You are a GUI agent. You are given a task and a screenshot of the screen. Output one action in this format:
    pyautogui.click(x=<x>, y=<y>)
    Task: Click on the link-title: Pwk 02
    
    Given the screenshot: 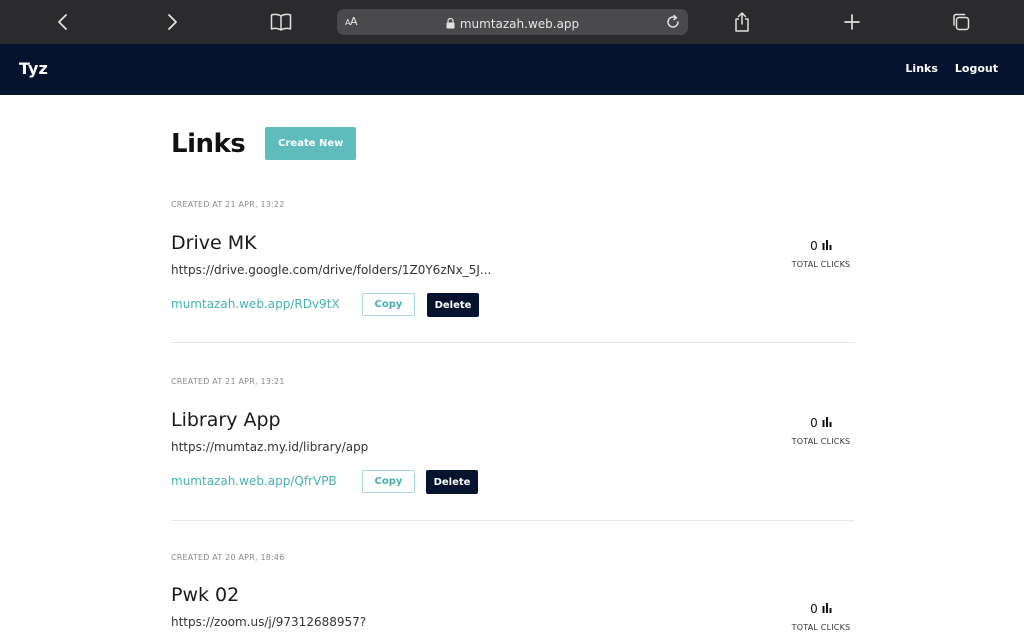 What is the action you would take?
    pyautogui.click(x=205, y=595)
    